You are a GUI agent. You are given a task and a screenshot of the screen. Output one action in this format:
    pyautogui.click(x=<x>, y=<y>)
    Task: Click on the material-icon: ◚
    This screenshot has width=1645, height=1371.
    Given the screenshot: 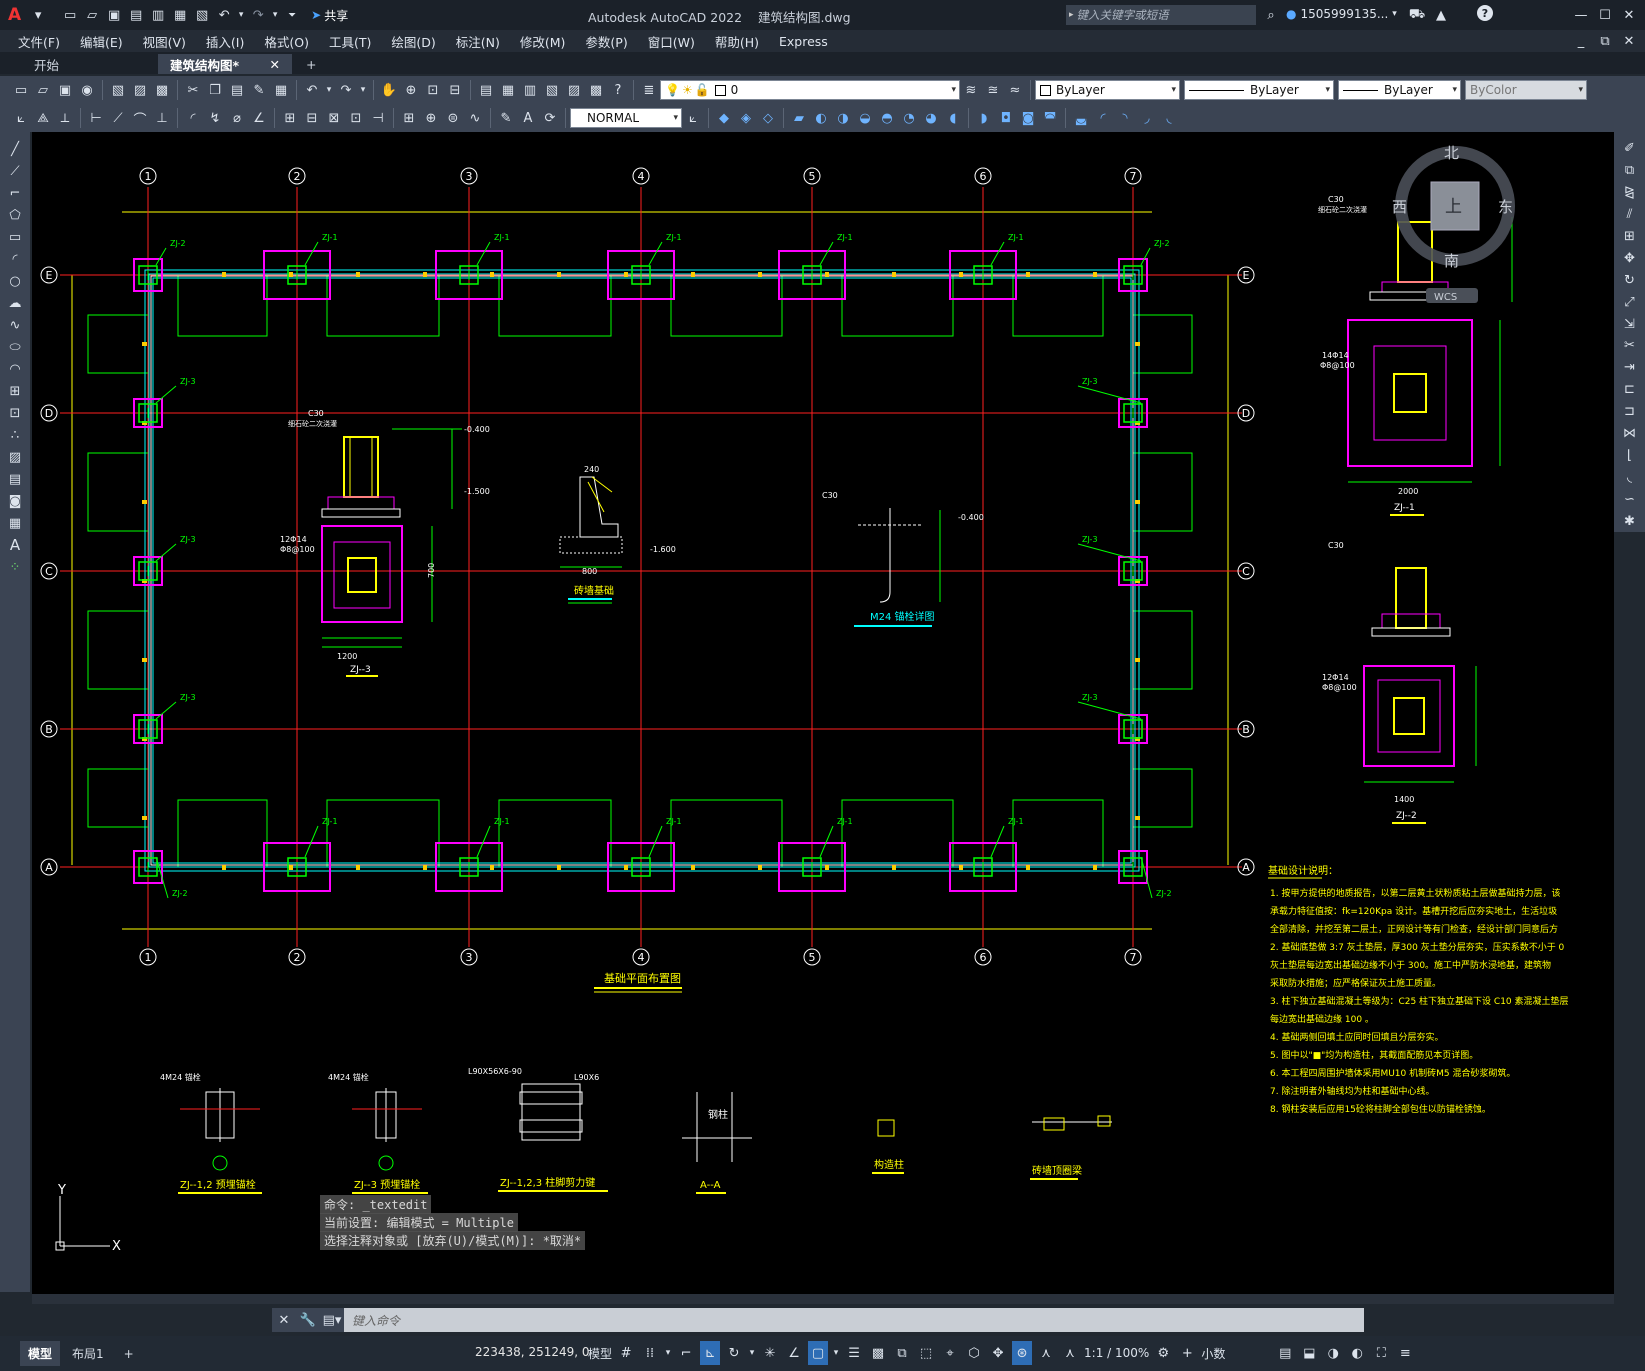 What is the action you would take?
    pyautogui.click(x=1050, y=118)
    